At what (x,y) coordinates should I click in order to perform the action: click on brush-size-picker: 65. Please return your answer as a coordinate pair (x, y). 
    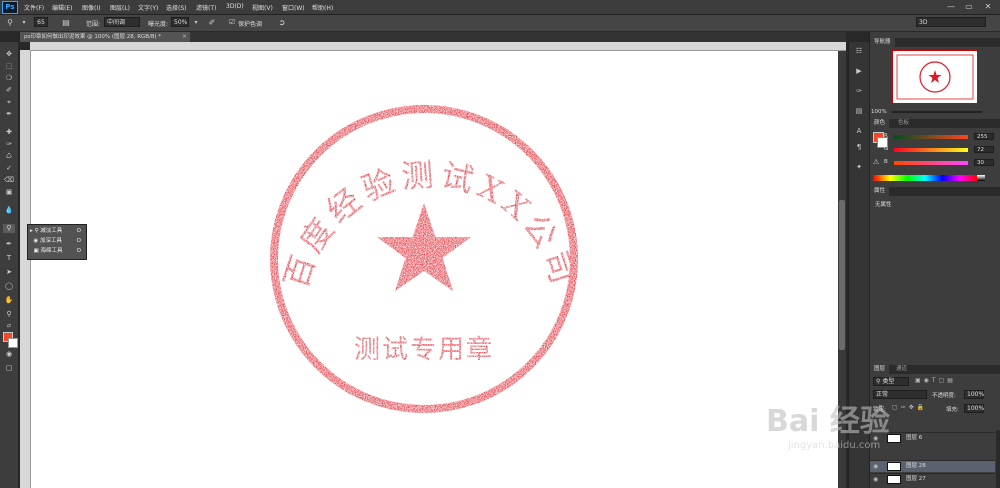
    Looking at the image, I should click on (41, 22).